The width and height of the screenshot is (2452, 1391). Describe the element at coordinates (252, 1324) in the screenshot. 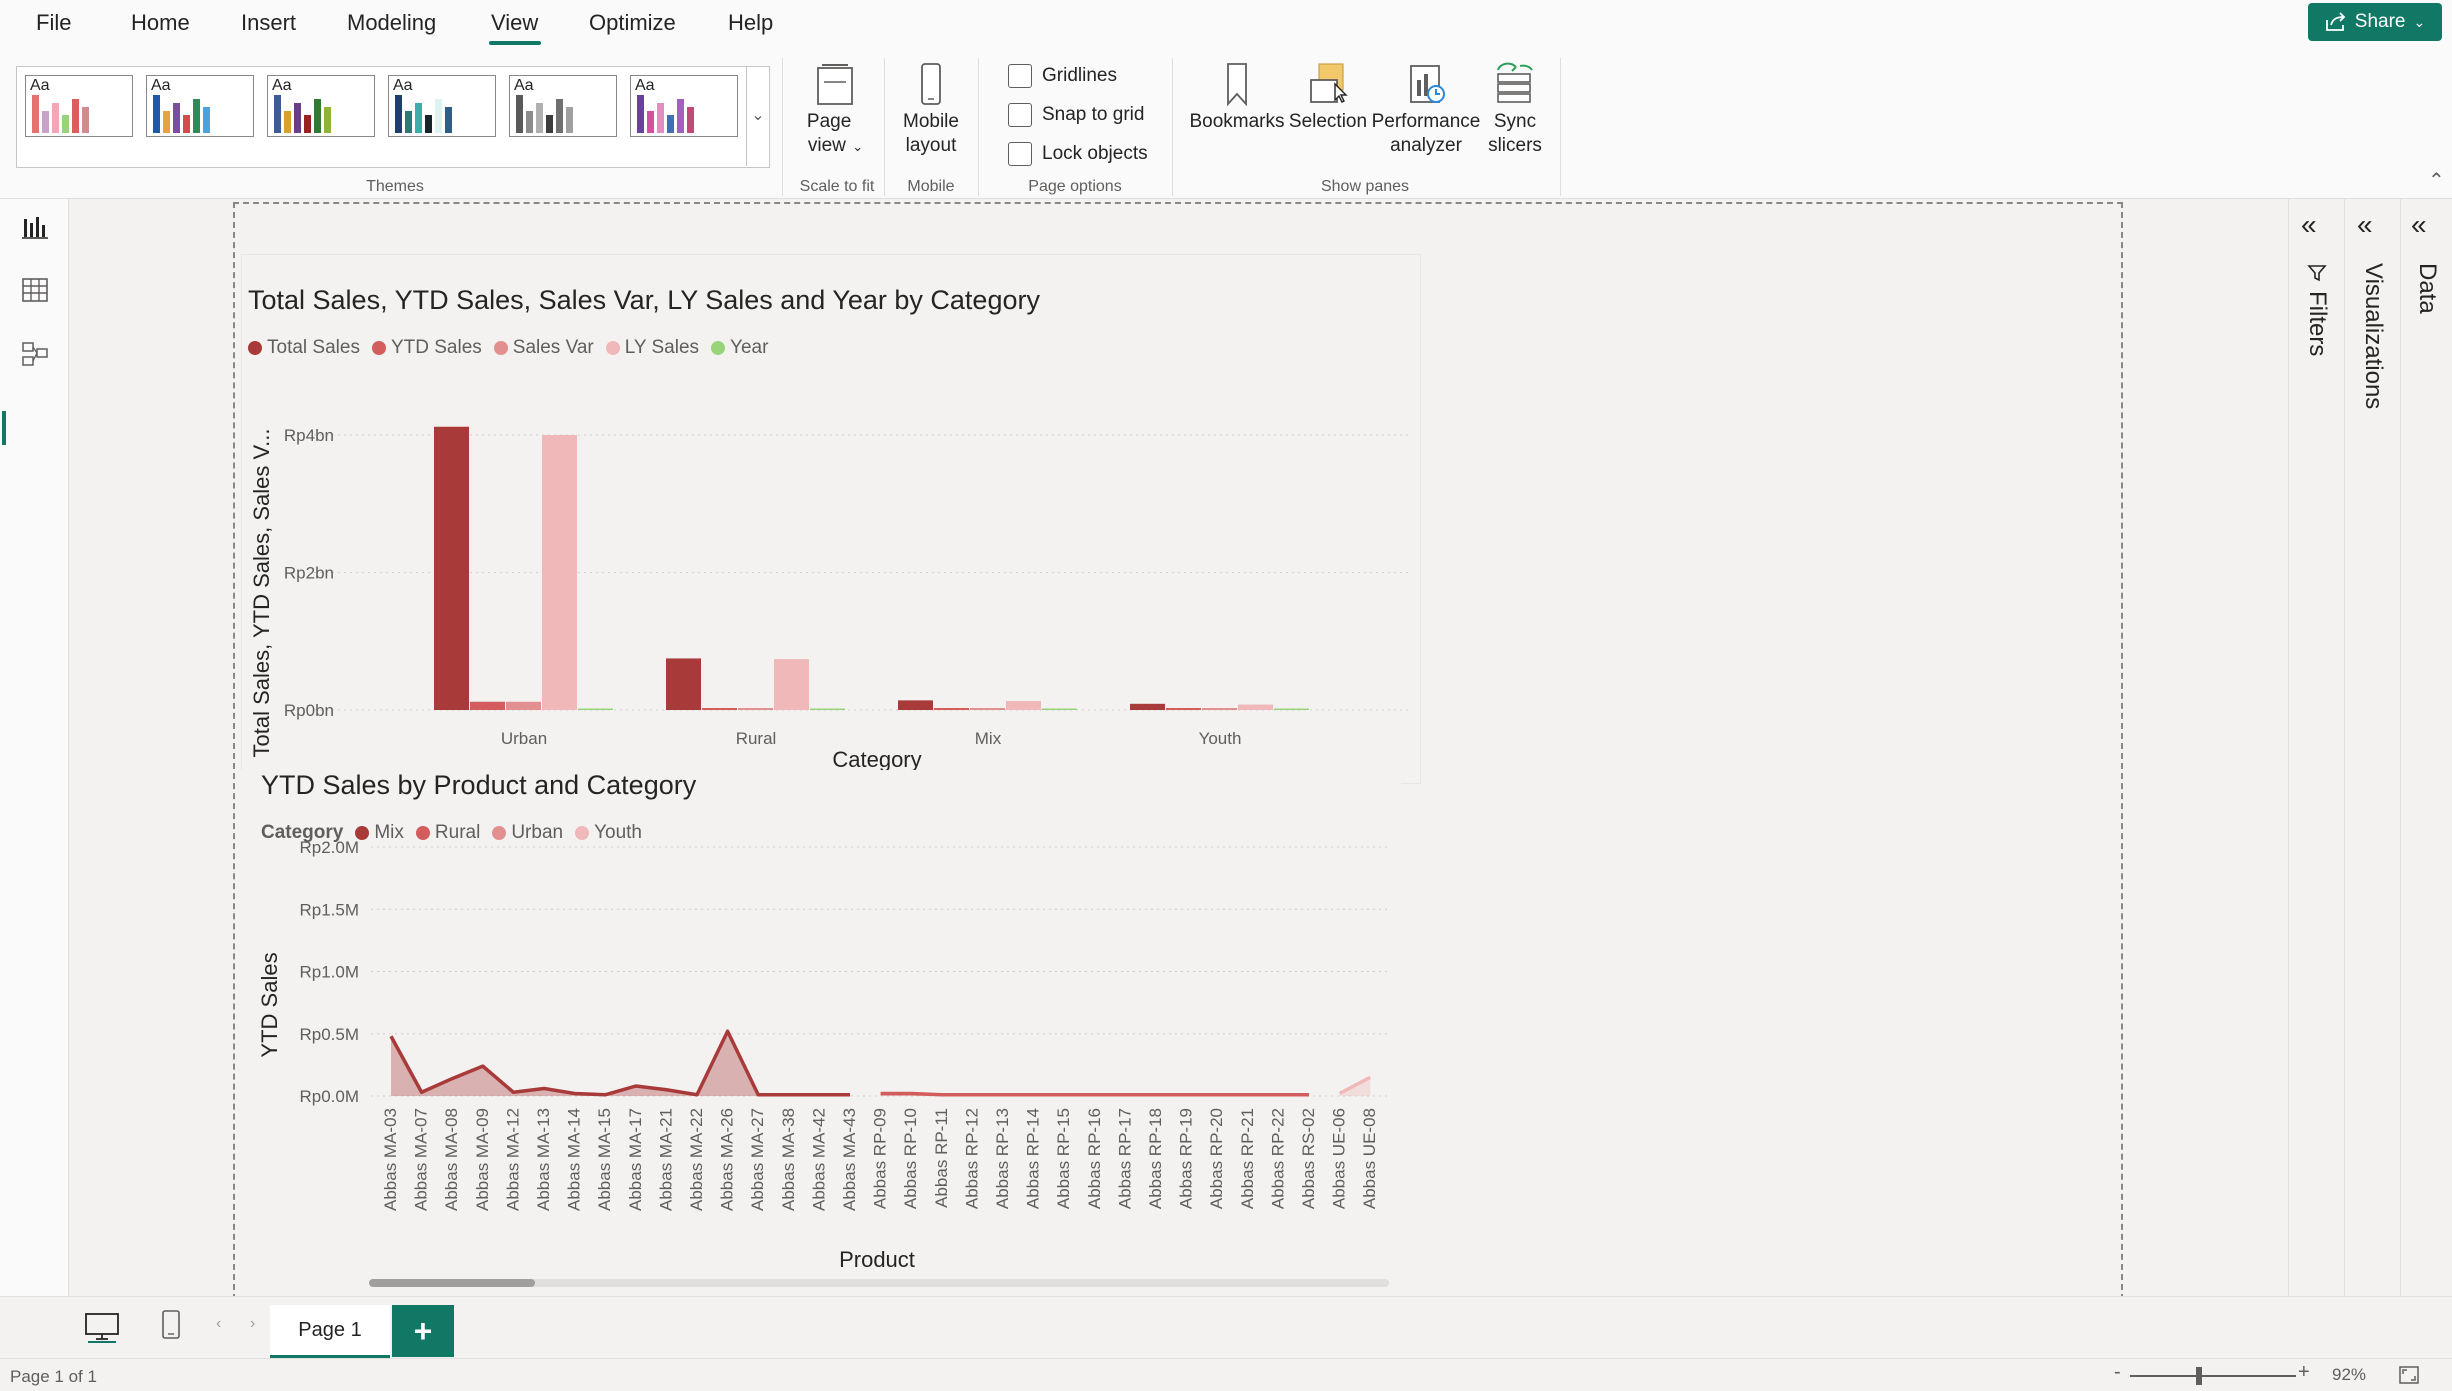

I see `next-page-chevron-icon: ›` at that location.